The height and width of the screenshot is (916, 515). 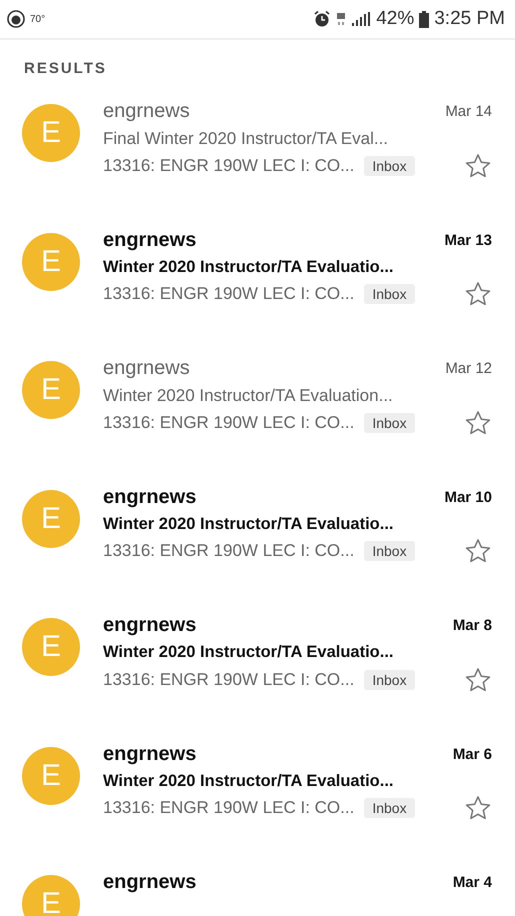 I want to click on battery-icon, so click(x=424, y=19).